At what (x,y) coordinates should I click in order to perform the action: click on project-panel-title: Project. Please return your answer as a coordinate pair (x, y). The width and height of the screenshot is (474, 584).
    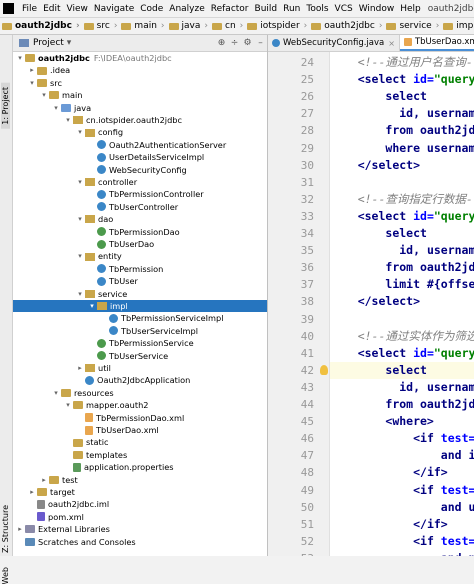
    Looking at the image, I should click on (48, 43).